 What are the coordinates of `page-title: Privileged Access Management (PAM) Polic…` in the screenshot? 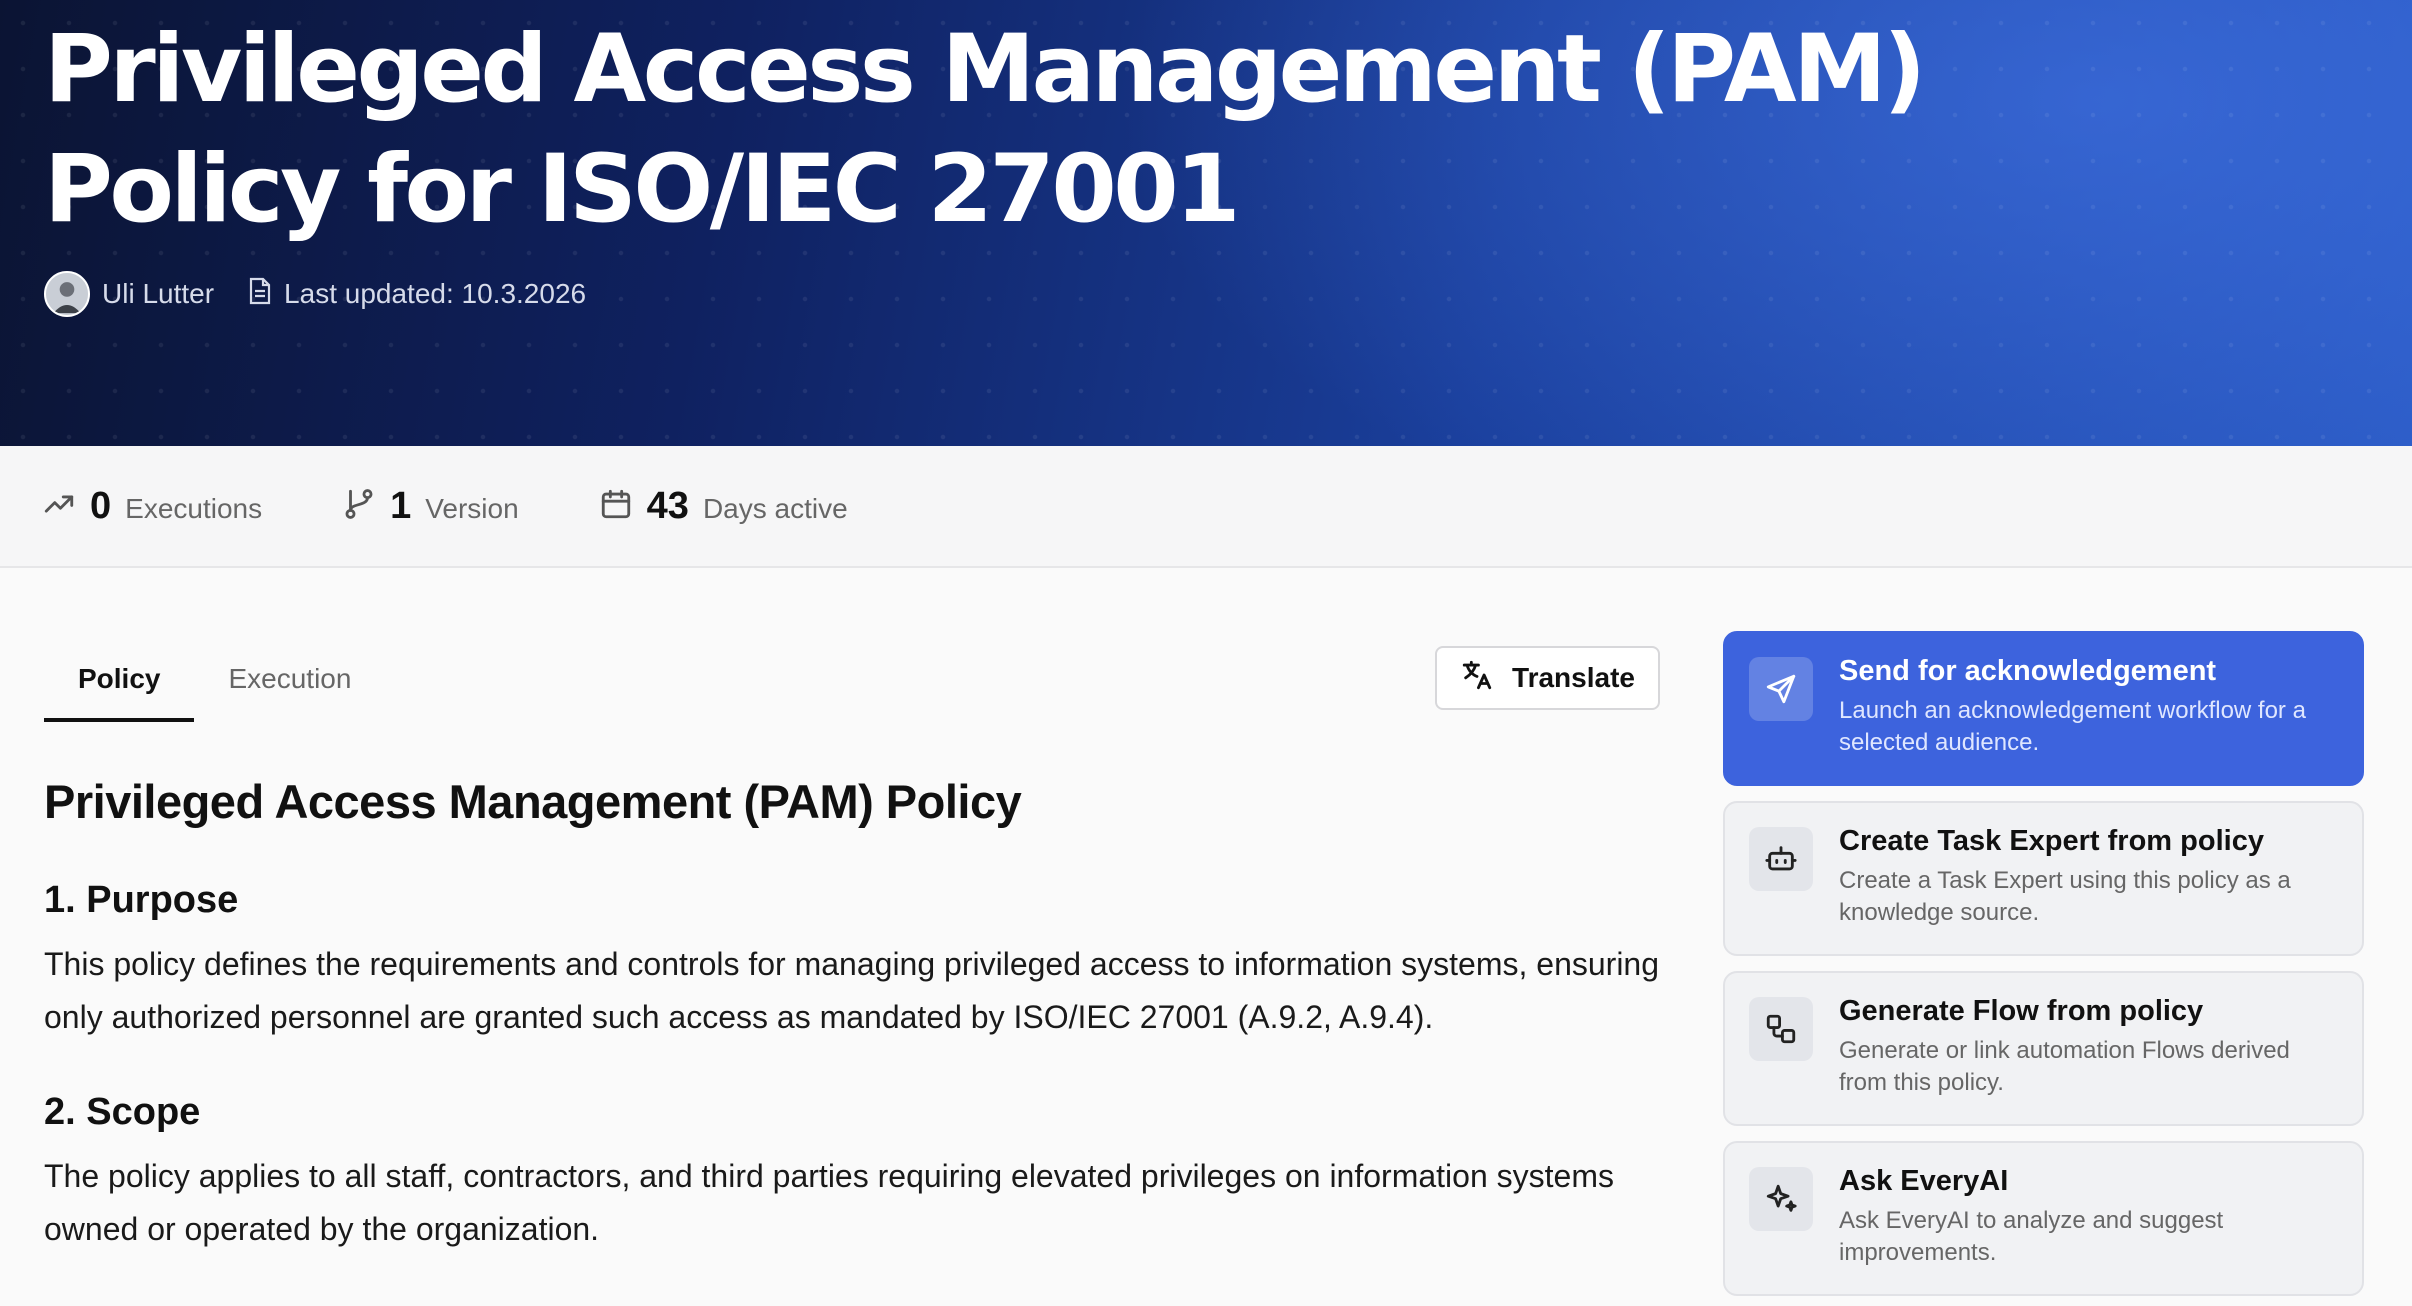 It's located at (985, 129).